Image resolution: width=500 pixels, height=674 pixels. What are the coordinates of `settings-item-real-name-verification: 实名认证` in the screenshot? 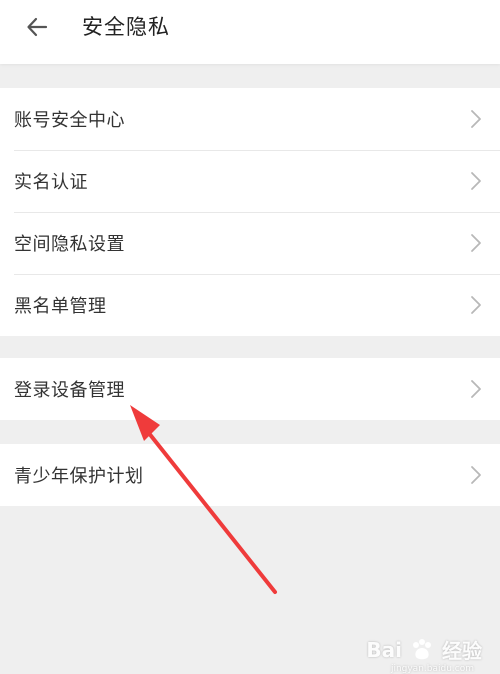 It's located at (250, 181).